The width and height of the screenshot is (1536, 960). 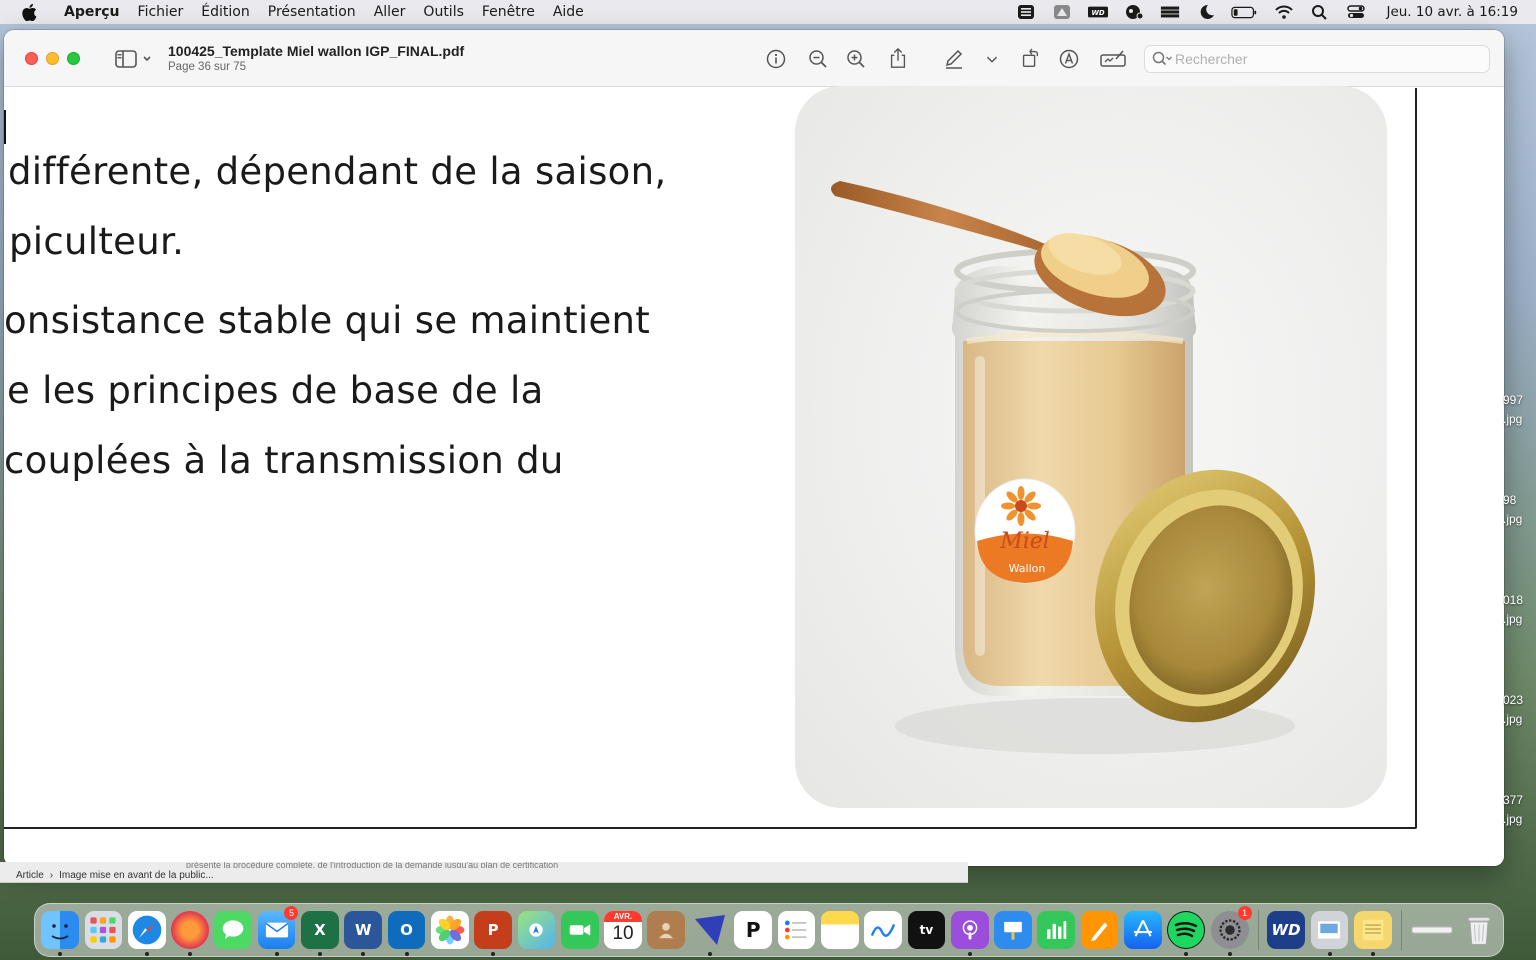 I want to click on podcasts-icon, so click(x=969, y=933).